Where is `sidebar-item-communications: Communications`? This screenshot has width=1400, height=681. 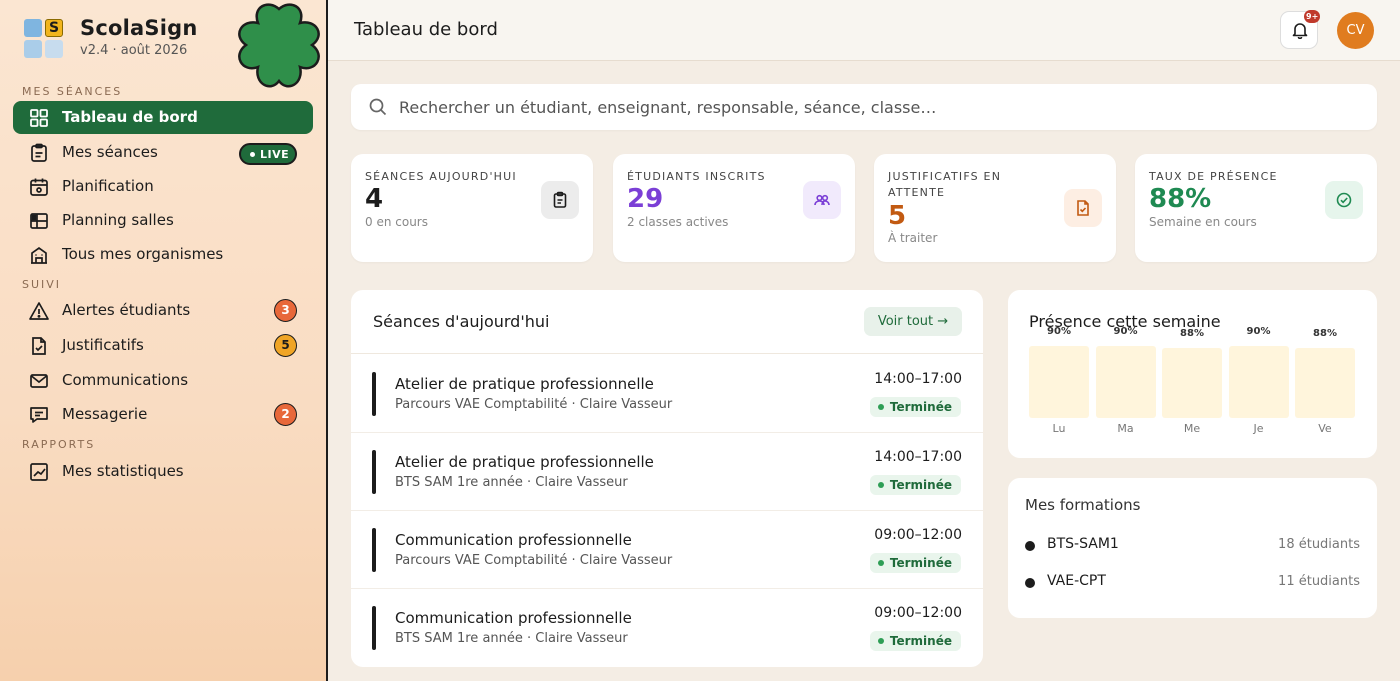
sidebar-item-communications: Communications is located at coordinates (163, 380).